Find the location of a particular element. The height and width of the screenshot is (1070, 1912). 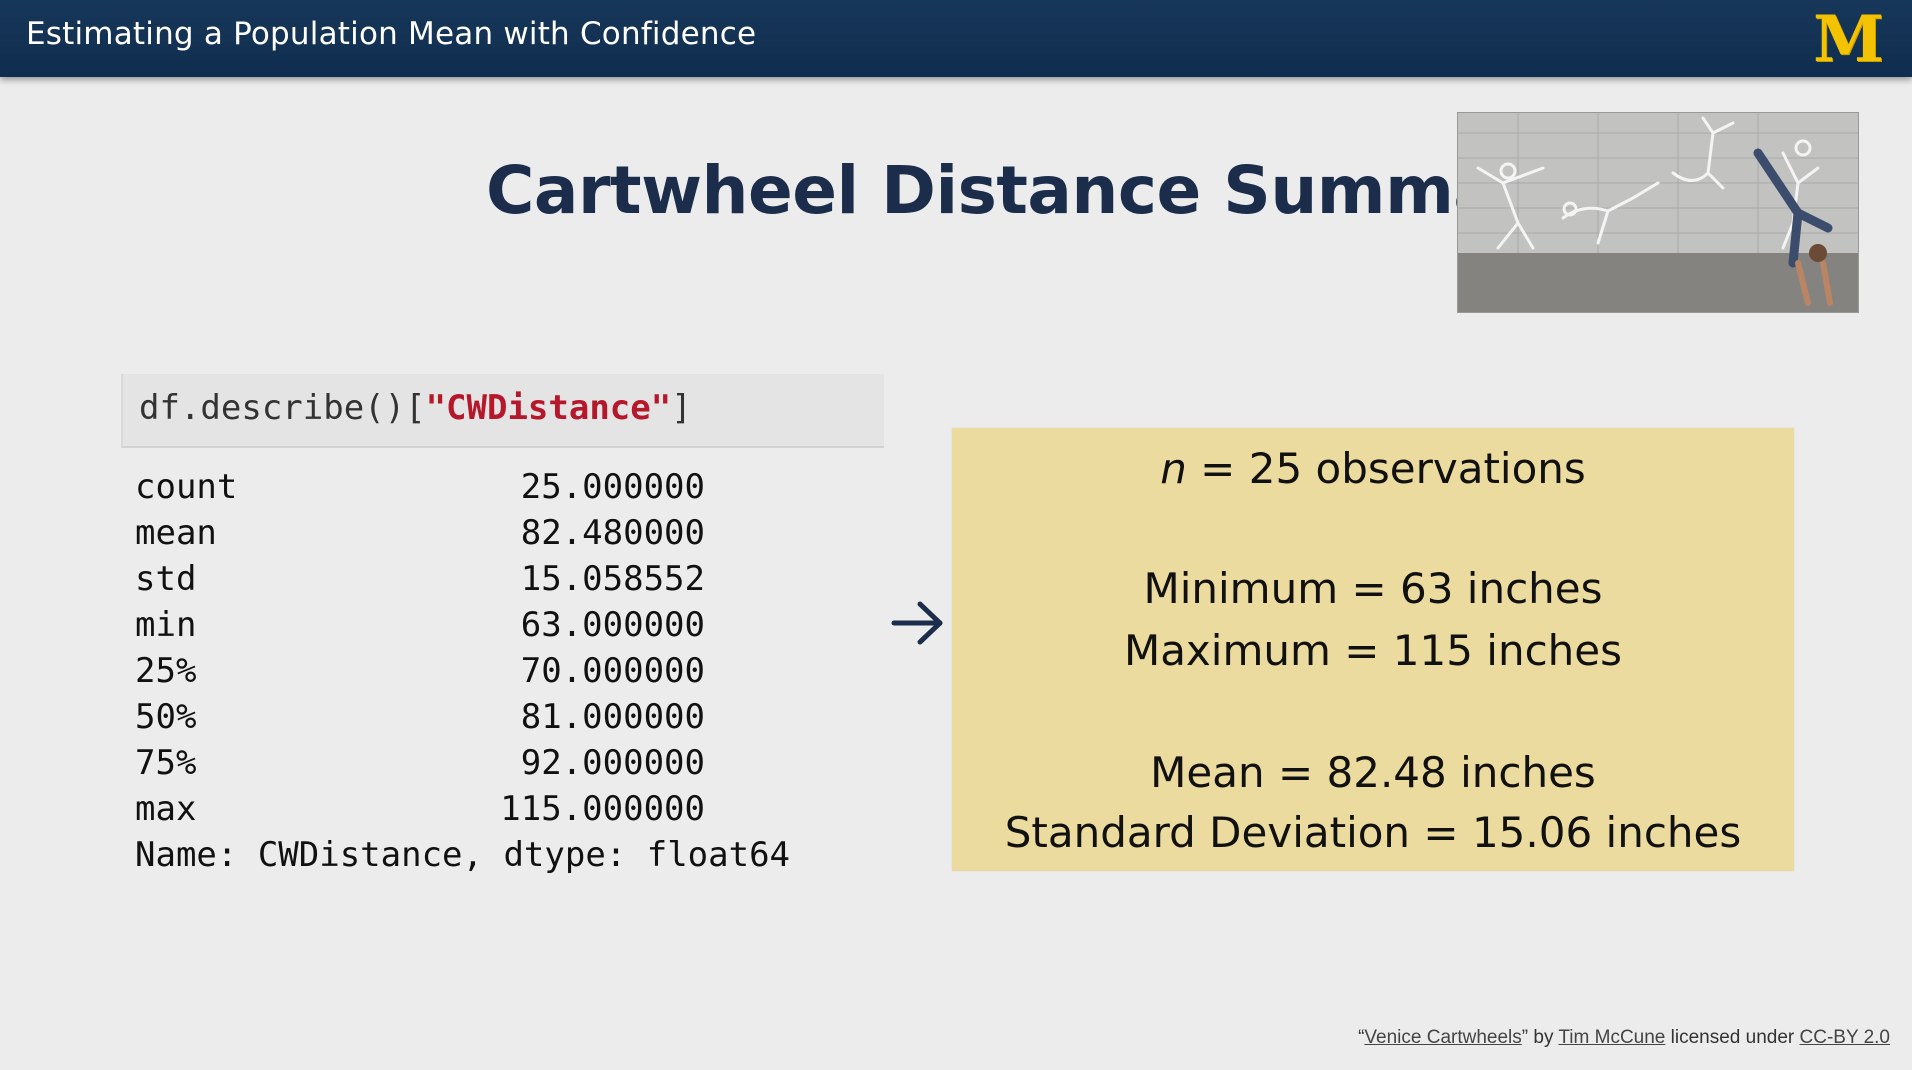

output-row: 25% 70.000000 is located at coordinates (462, 671).